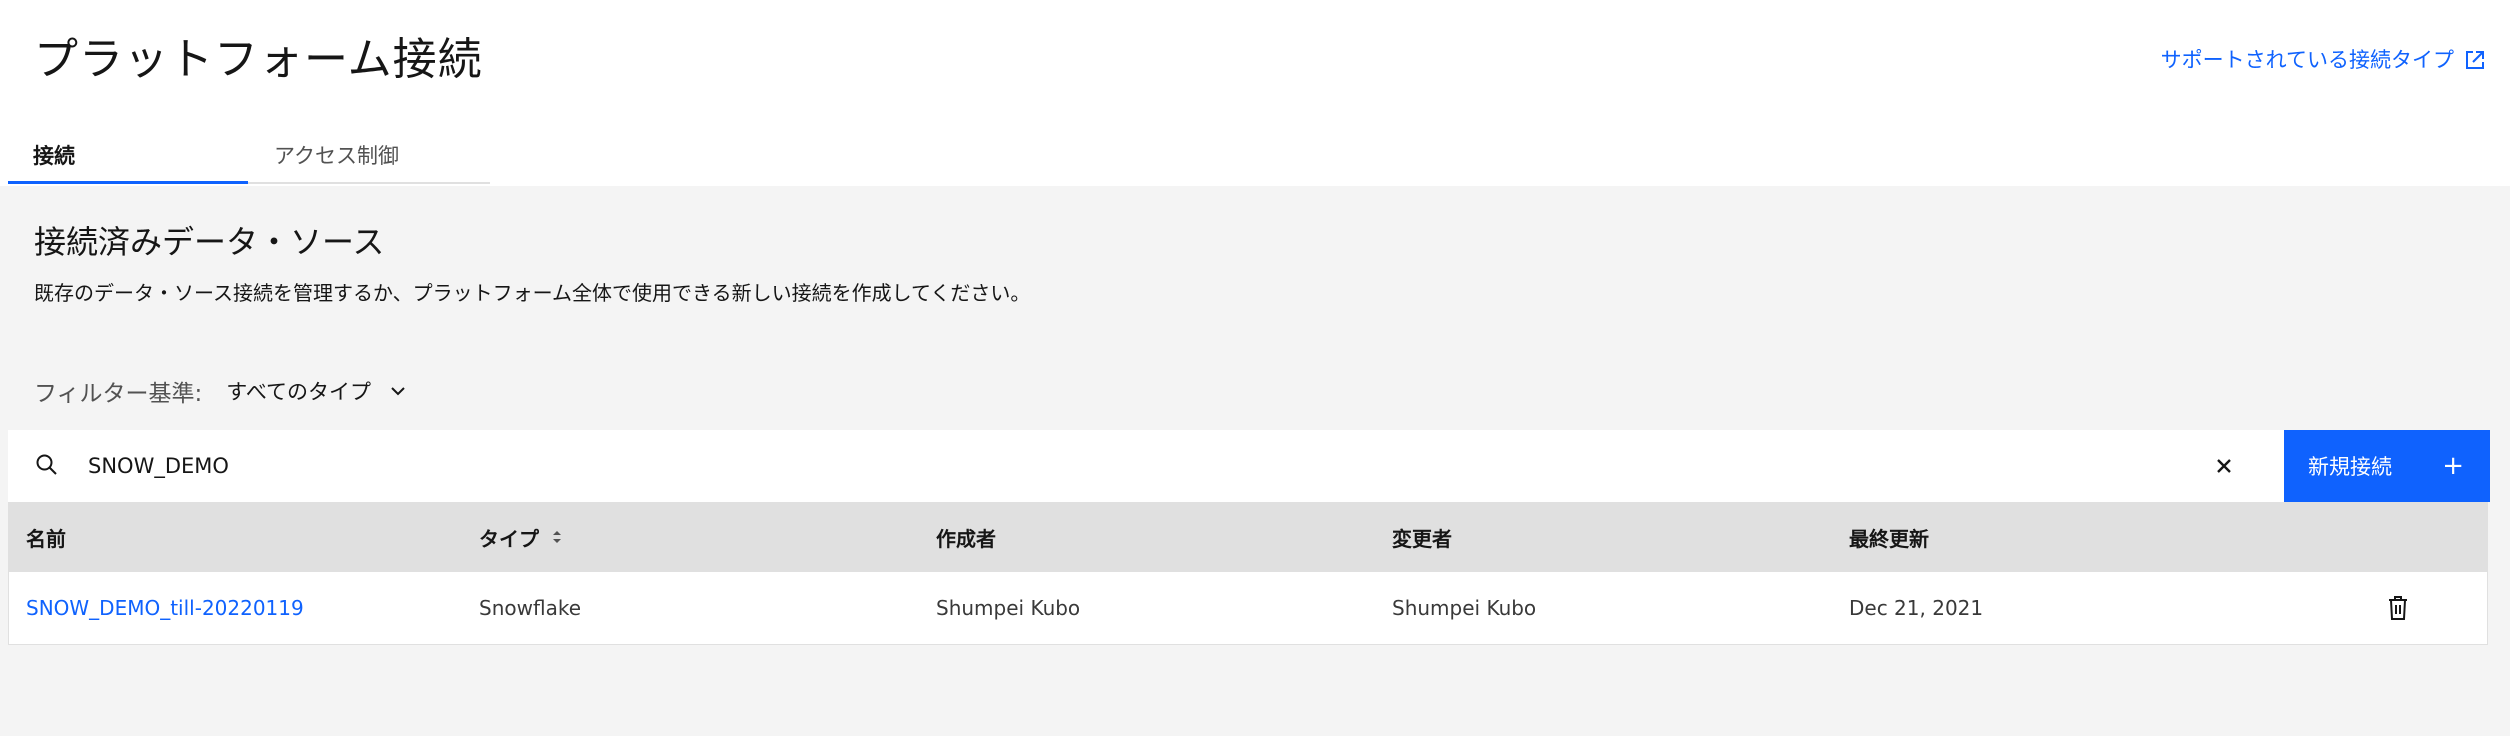 Image resolution: width=2510 pixels, height=736 pixels. Describe the element at coordinates (530, 608) in the screenshot. I see `connection-type: Snowflake` at that location.